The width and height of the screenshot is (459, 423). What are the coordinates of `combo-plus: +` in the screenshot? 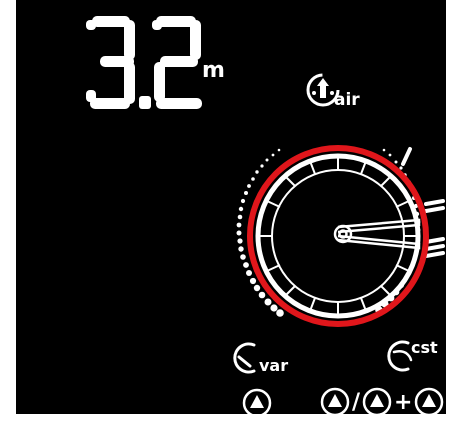 It's located at (403, 402).